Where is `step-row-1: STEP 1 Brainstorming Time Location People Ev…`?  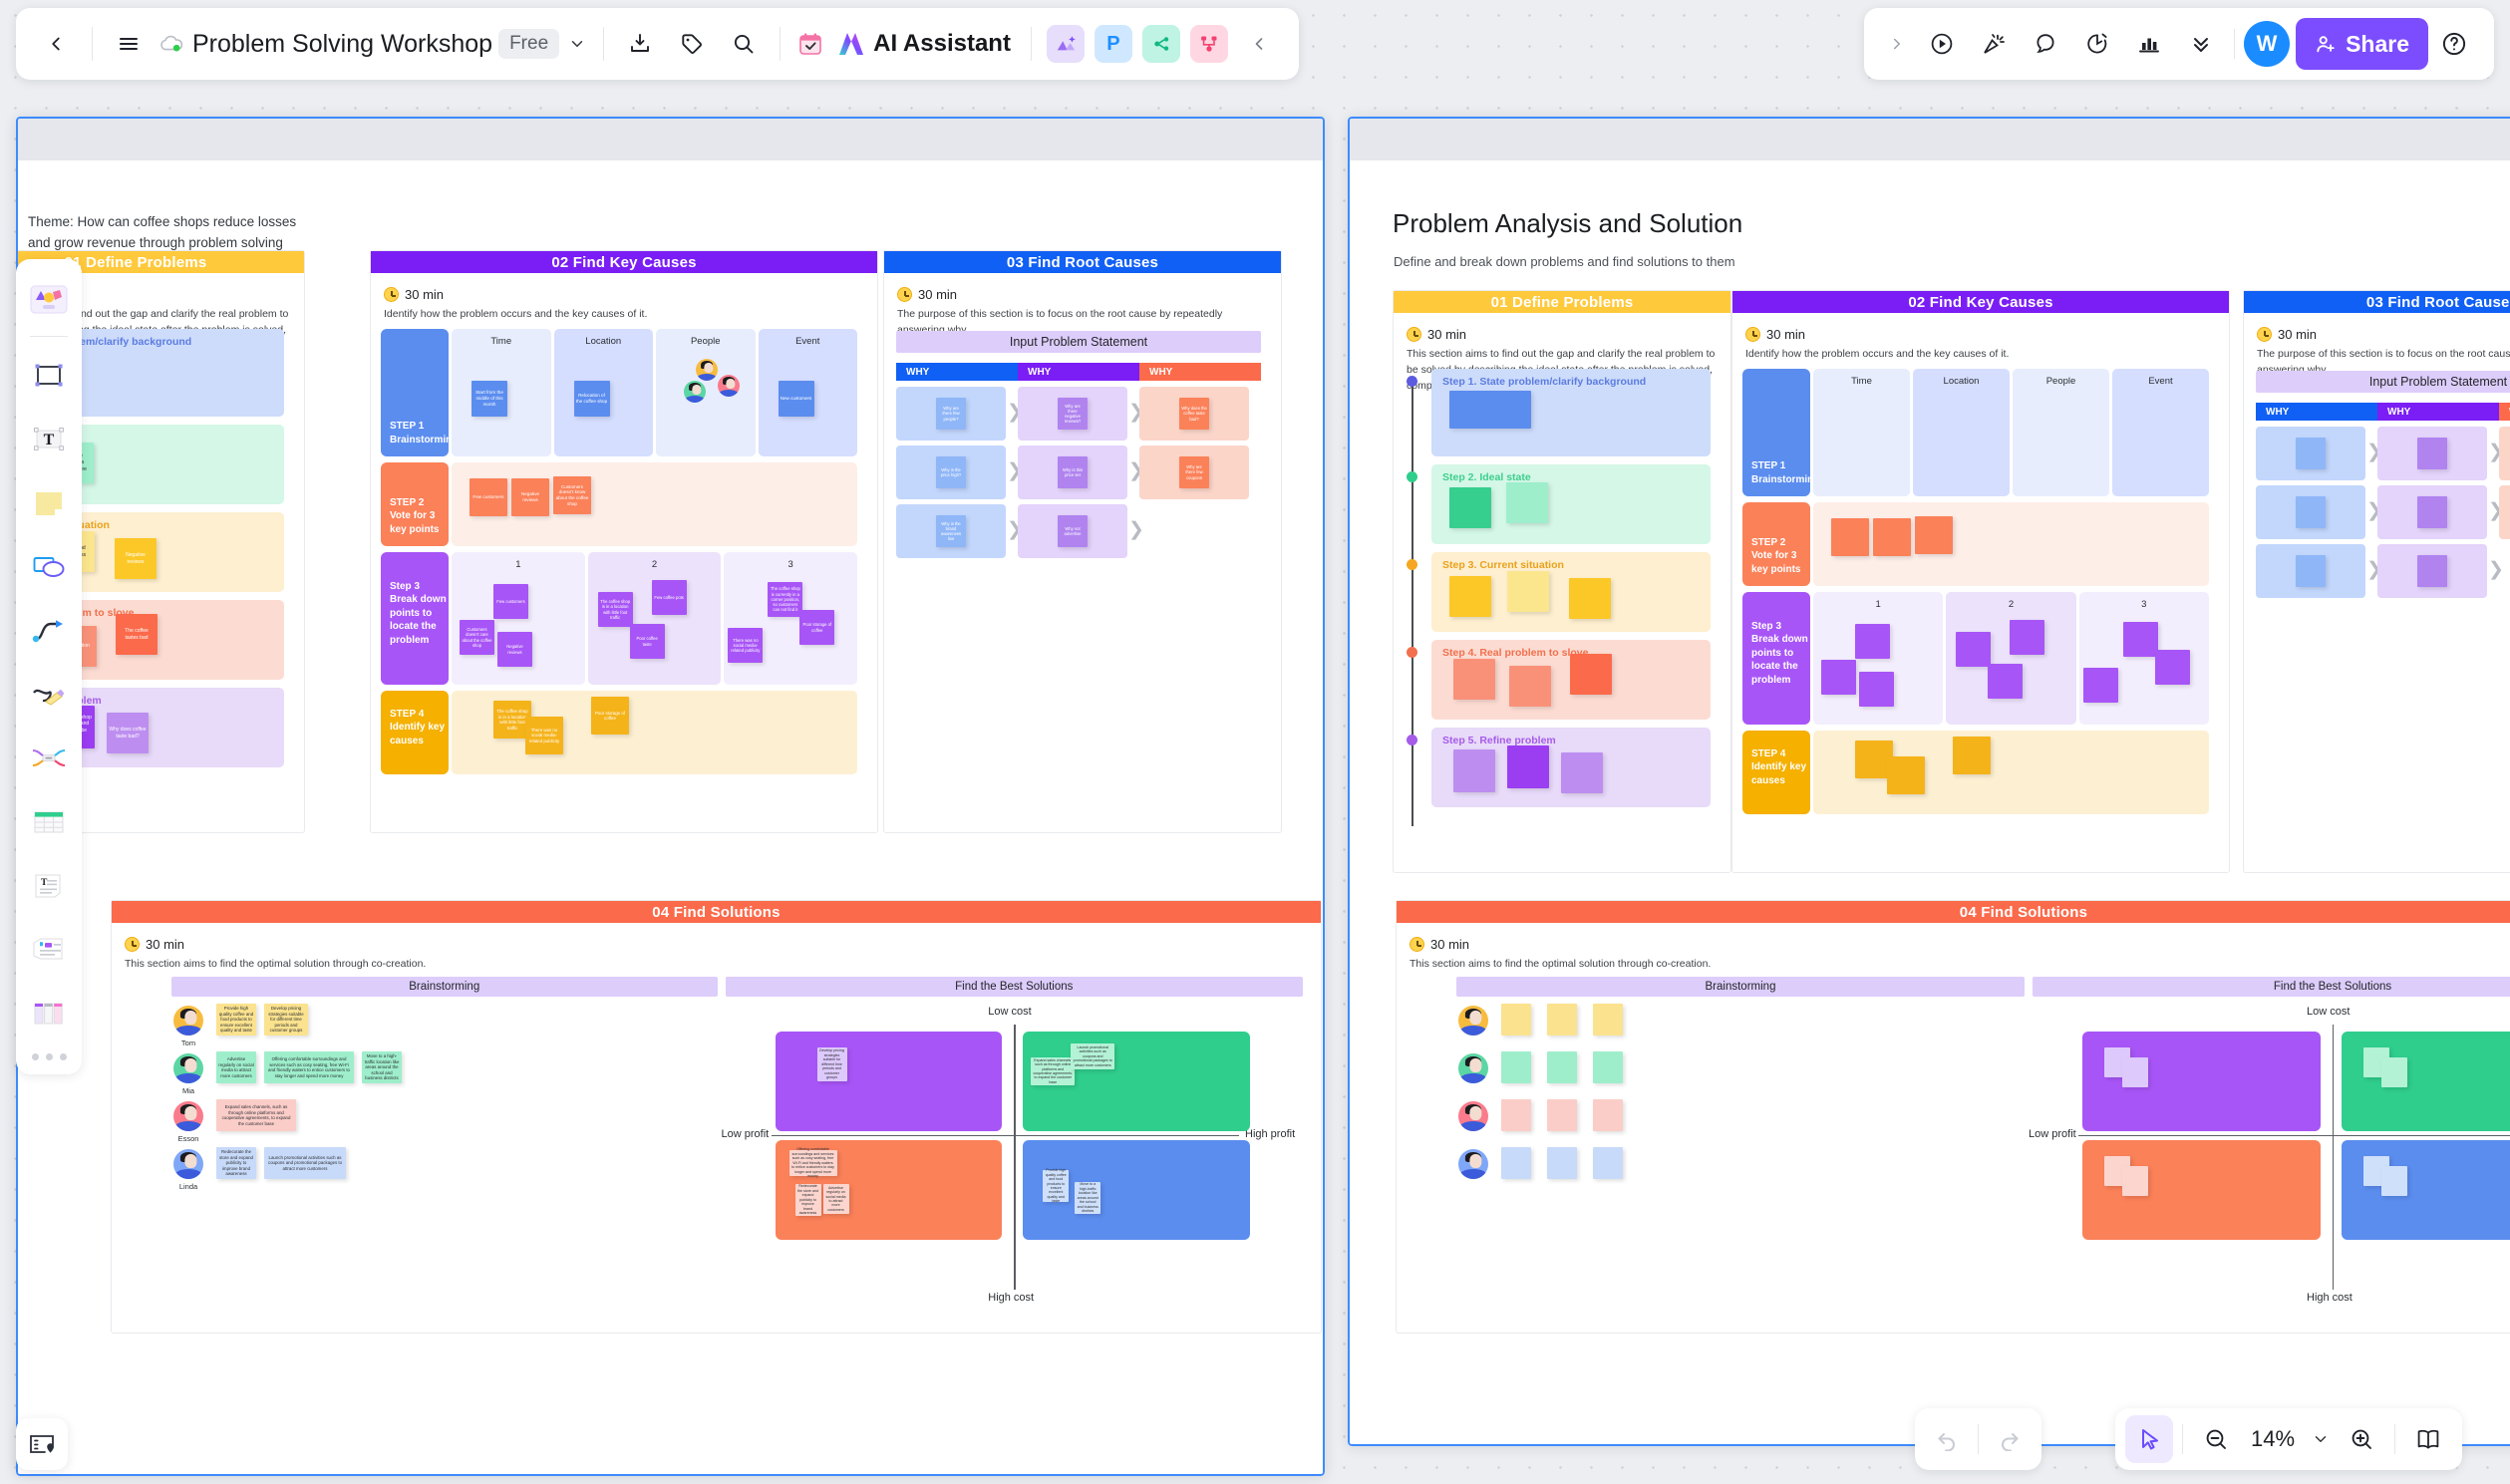
step-row-1: STEP 1 Brainstorming Time Location People Ev… is located at coordinates (1976, 432).